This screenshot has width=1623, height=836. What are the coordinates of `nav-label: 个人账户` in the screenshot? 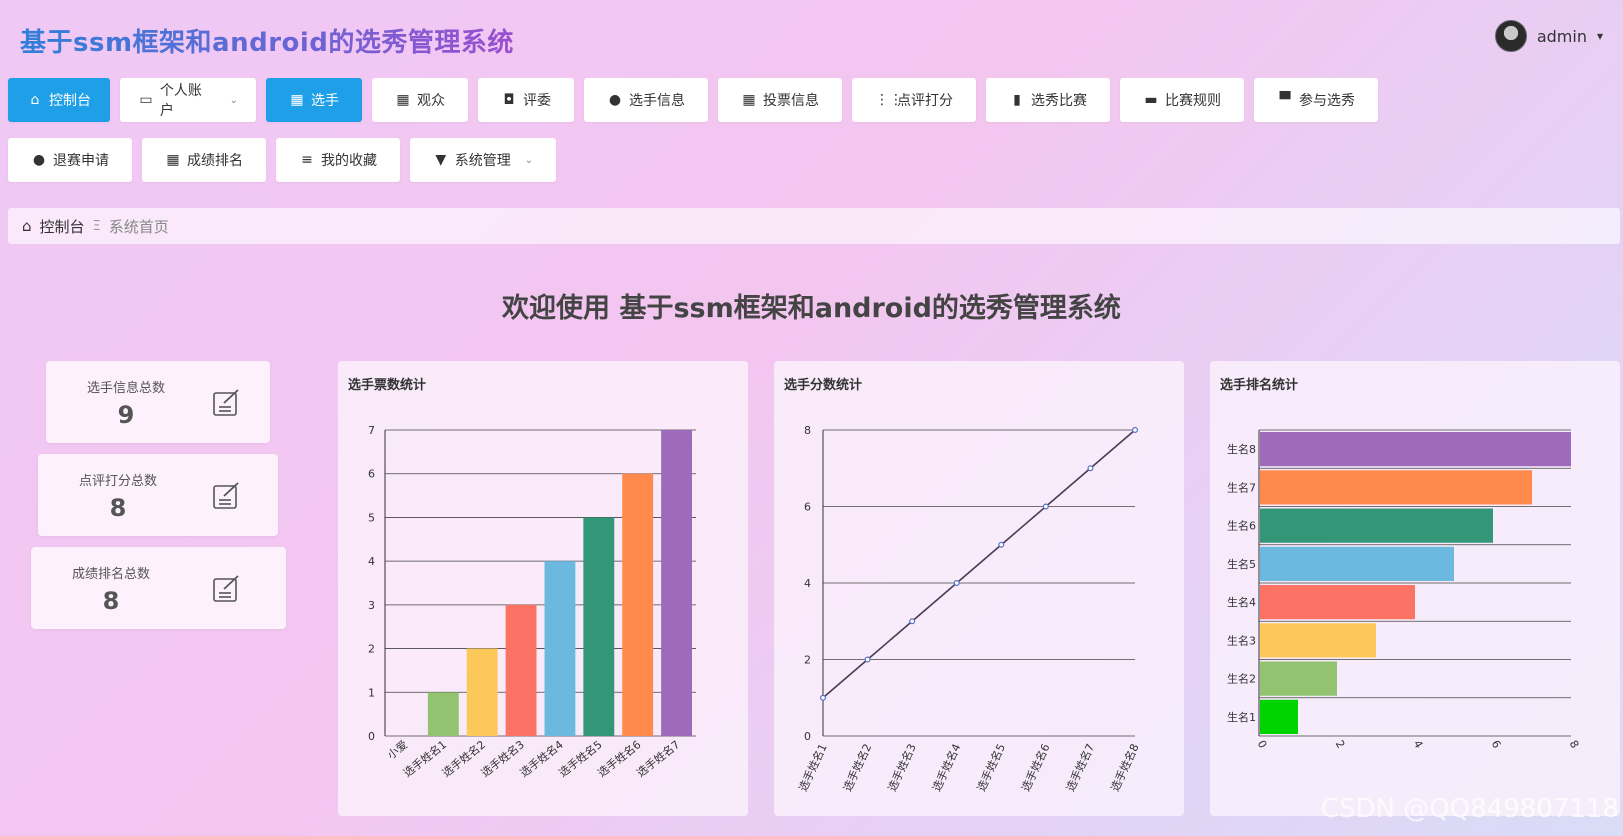 It's located at (180, 101).